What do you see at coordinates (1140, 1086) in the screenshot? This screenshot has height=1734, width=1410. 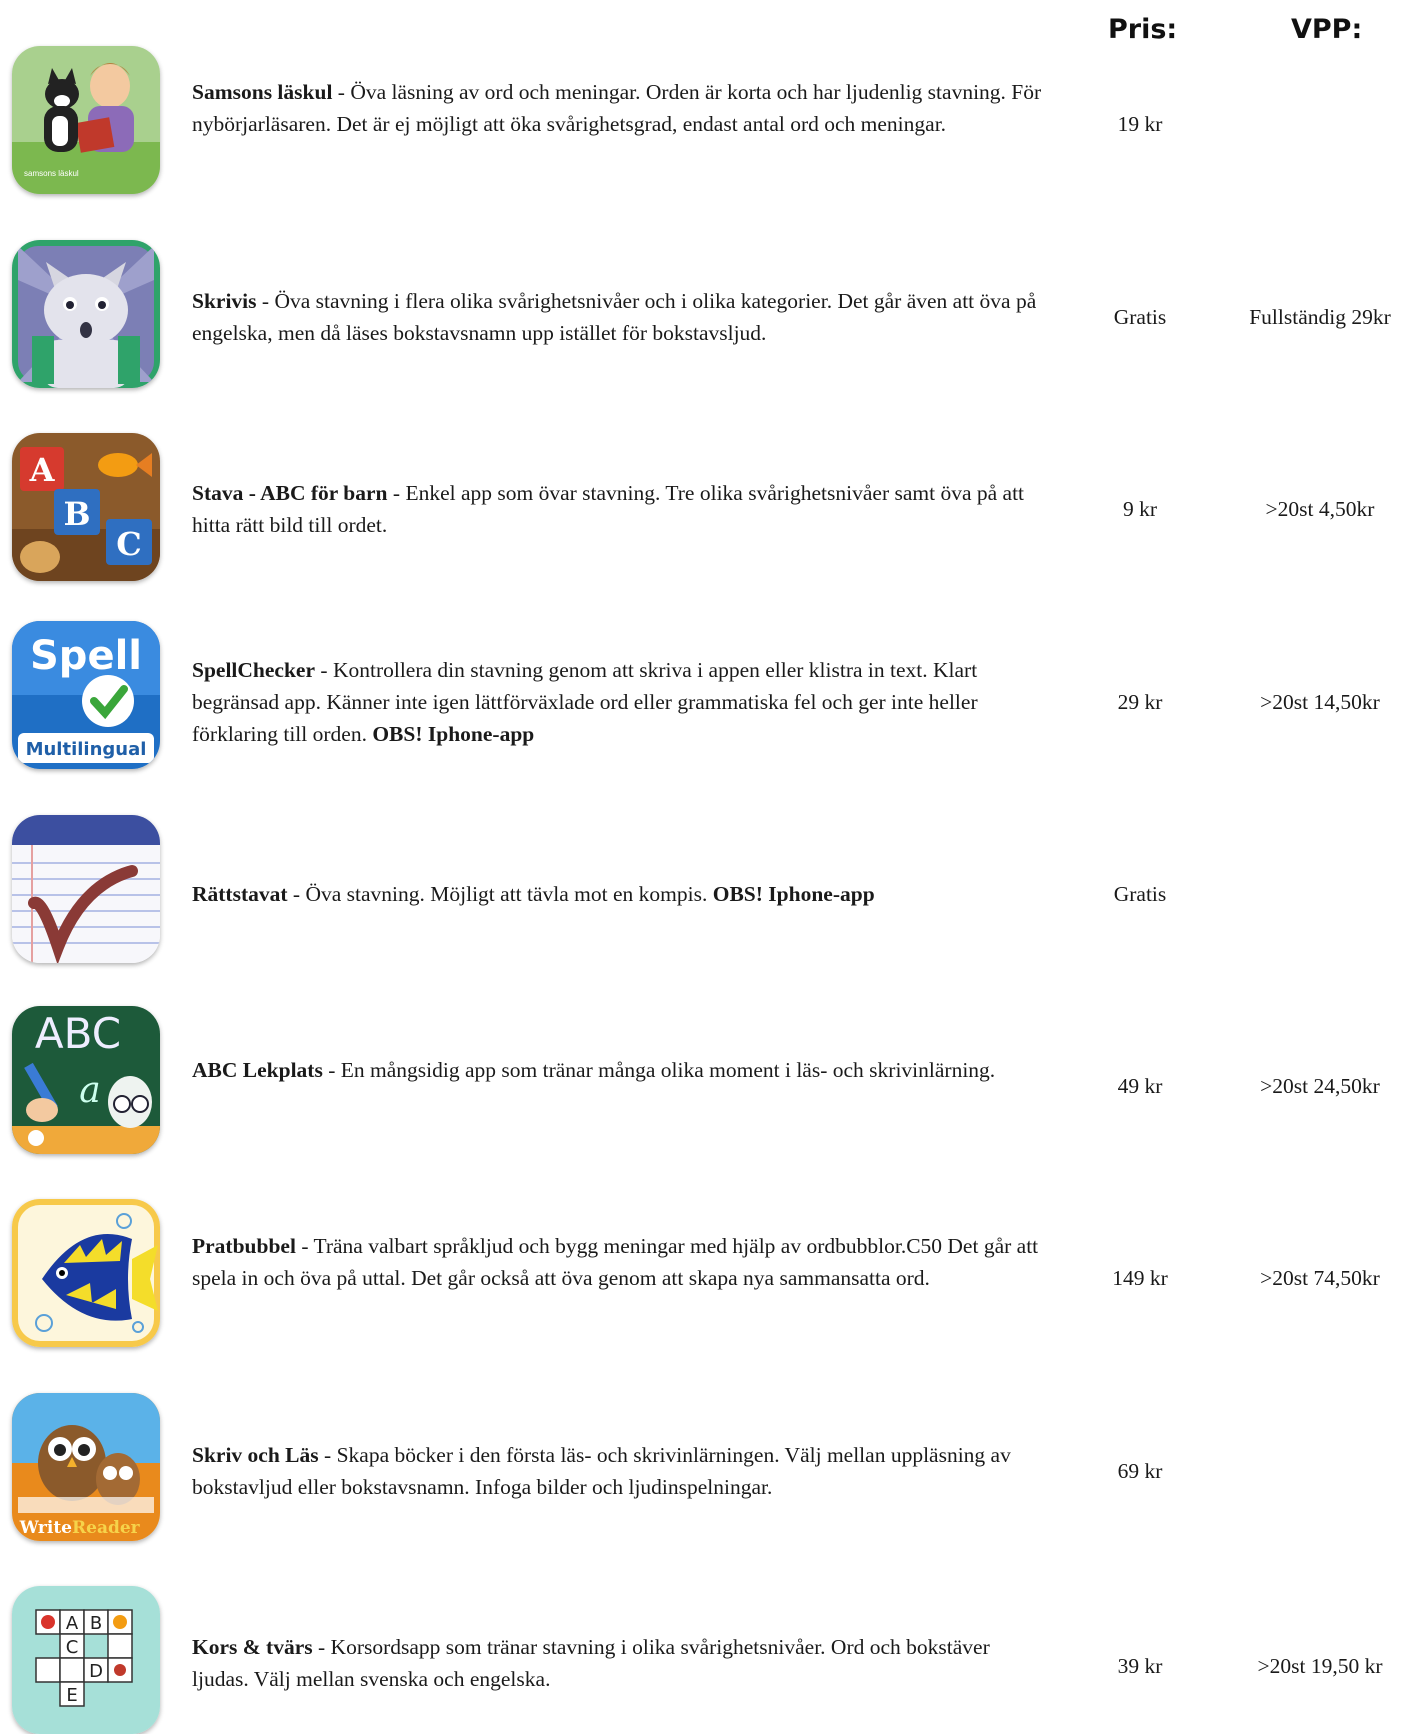 I see `app-price: 49 kr` at bounding box center [1140, 1086].